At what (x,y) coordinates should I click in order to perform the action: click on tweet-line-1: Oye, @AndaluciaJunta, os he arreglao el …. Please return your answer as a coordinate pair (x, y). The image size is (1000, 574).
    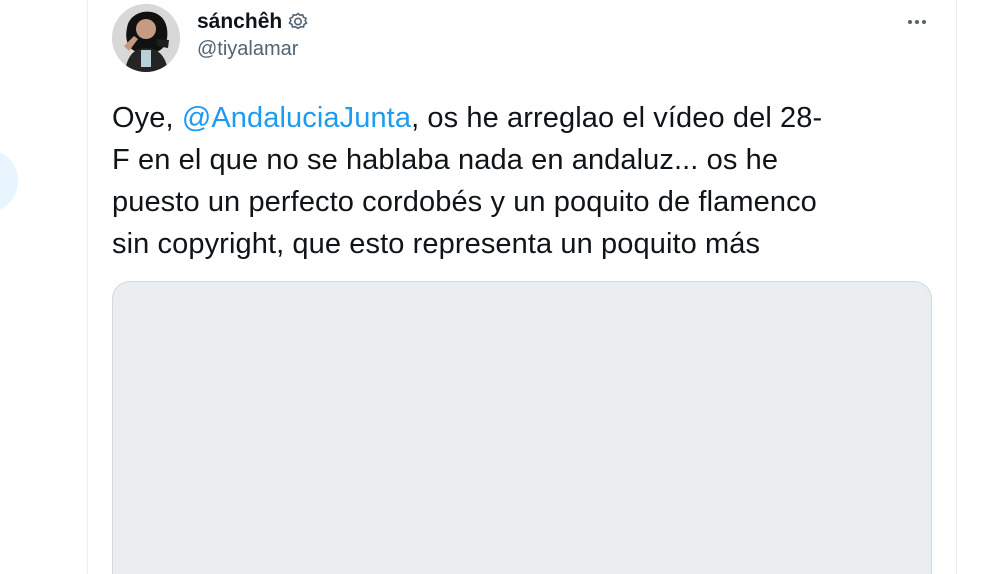
    Looking at the image, I should click on (527, 118).